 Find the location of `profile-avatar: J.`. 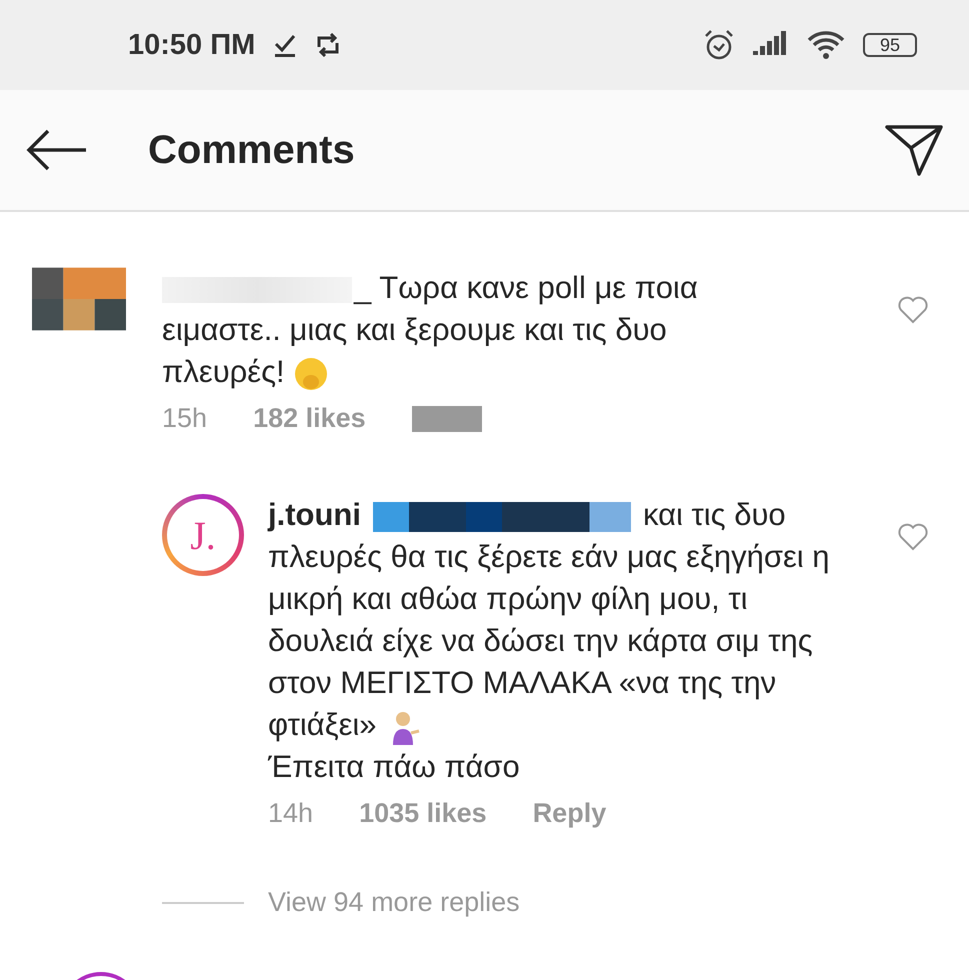

profile-avatar: J. is located at coordinates (203, 535).